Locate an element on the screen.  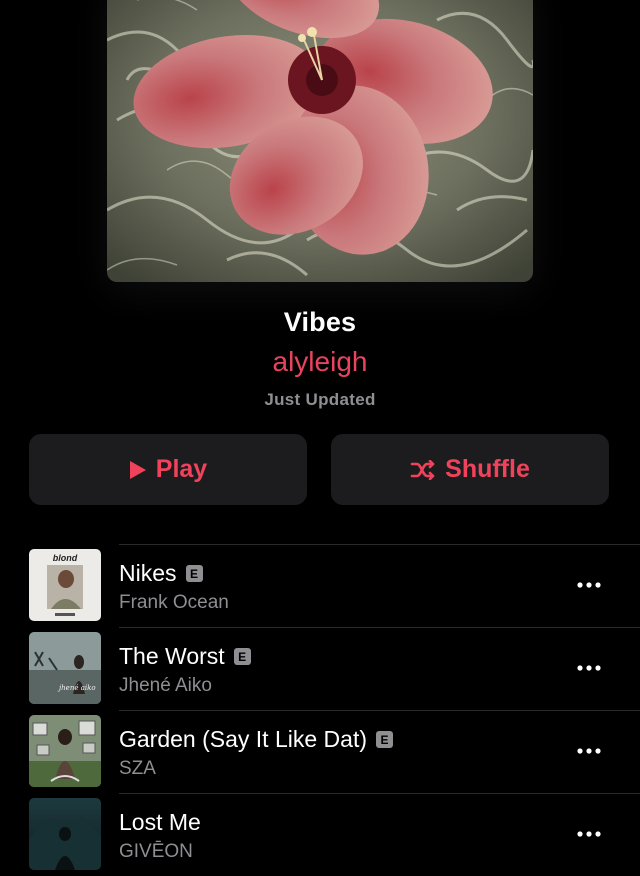
song-row: blond Nikes E Frank Ocean is located at coordinates (320, 585).